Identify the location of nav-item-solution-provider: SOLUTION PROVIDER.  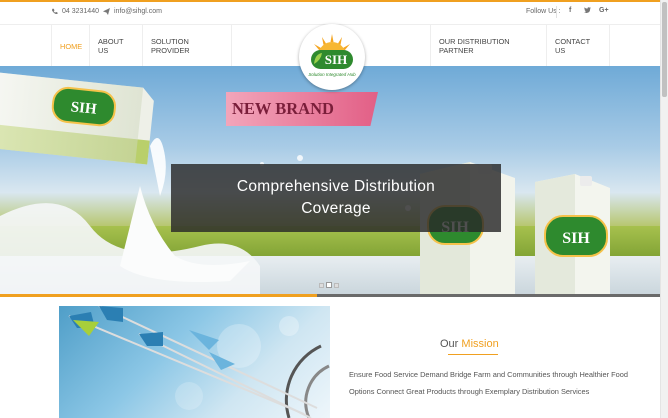
(187, 46).